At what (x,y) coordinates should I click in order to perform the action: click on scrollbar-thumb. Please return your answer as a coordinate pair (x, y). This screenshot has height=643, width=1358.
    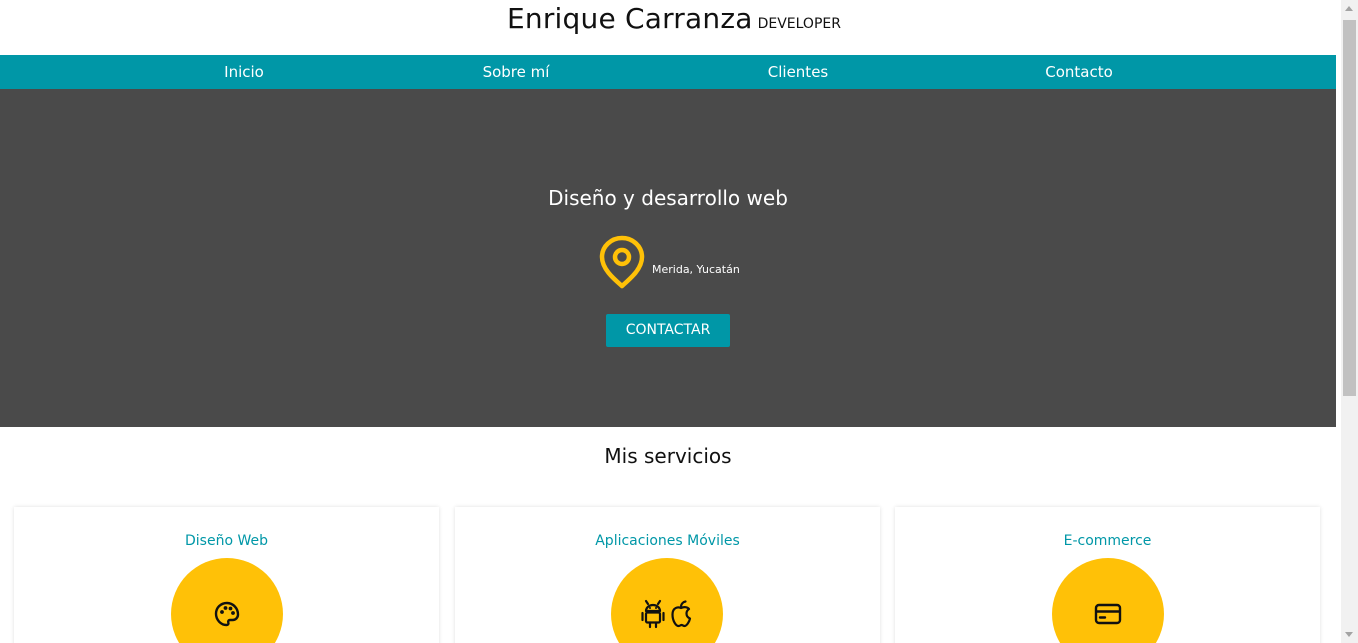
    Looking at the image, I should click on (1349, 208).